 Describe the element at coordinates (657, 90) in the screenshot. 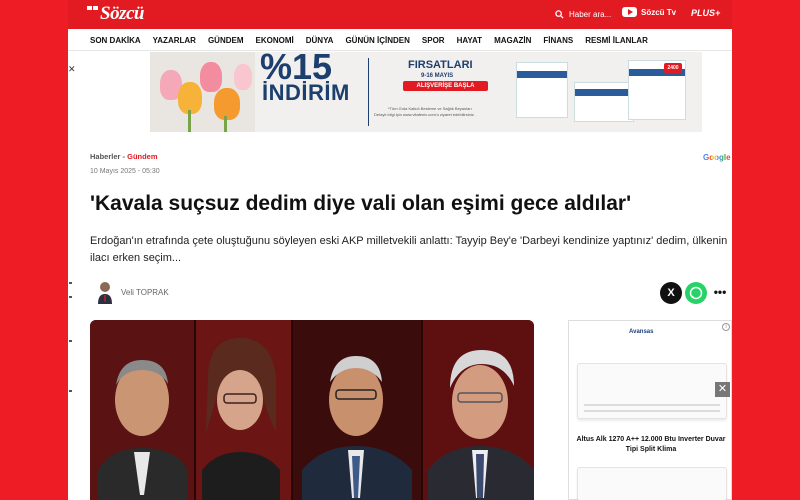

I see `product-box: 2400` at that location.